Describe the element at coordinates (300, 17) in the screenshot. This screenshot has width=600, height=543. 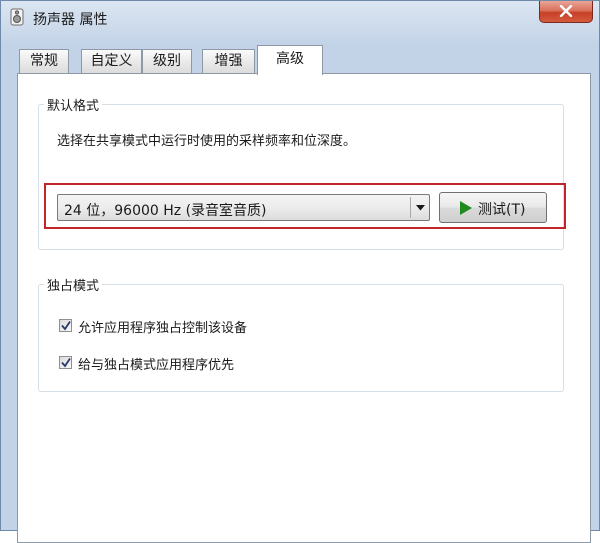
I see `title-bar: 扬声器 属性` at that location.